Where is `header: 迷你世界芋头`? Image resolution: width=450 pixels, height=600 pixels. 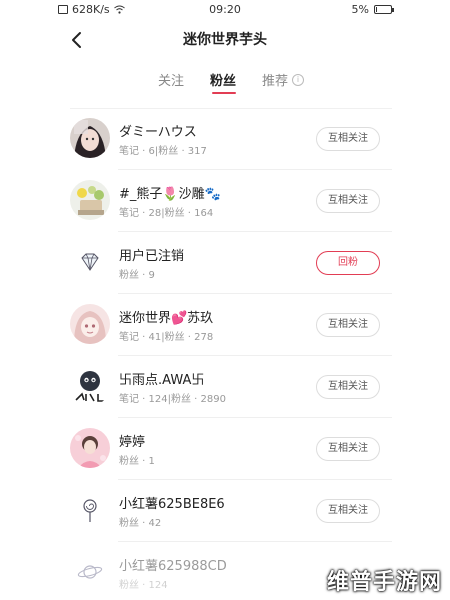 header: 迷你世界芋头 is located at coordinates (225, 40).